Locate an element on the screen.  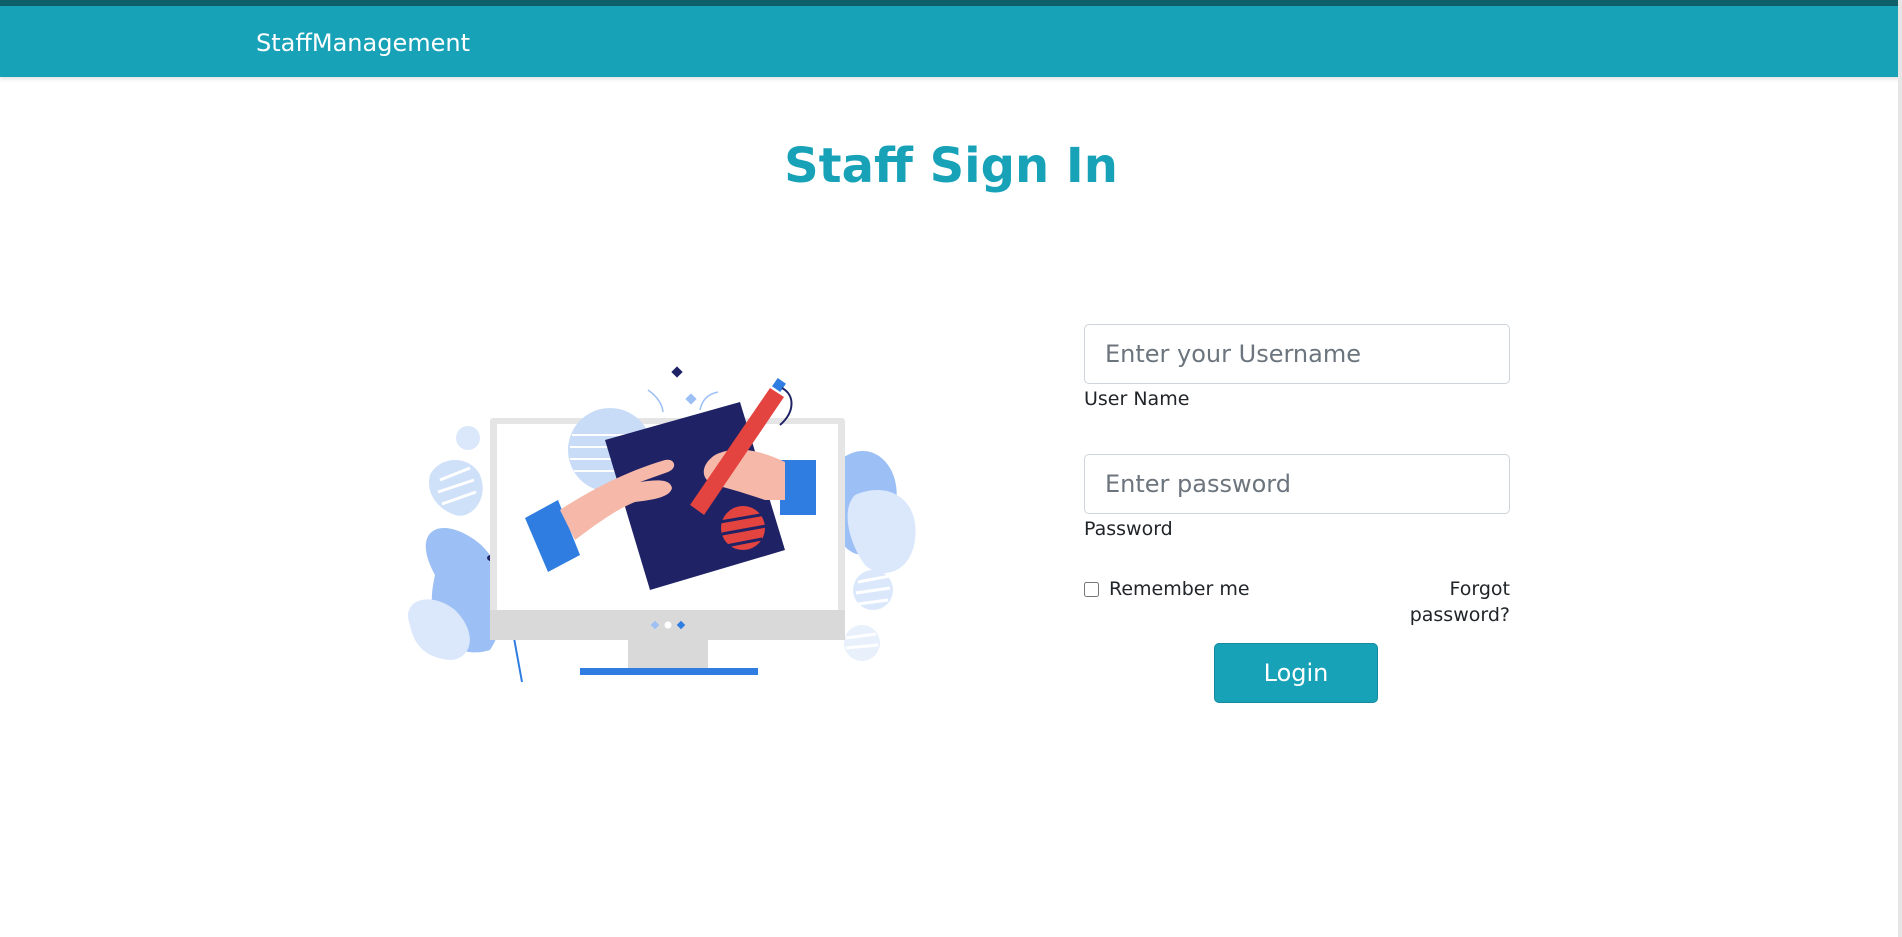
deco-arc-left is located at coordinates (655, 401).